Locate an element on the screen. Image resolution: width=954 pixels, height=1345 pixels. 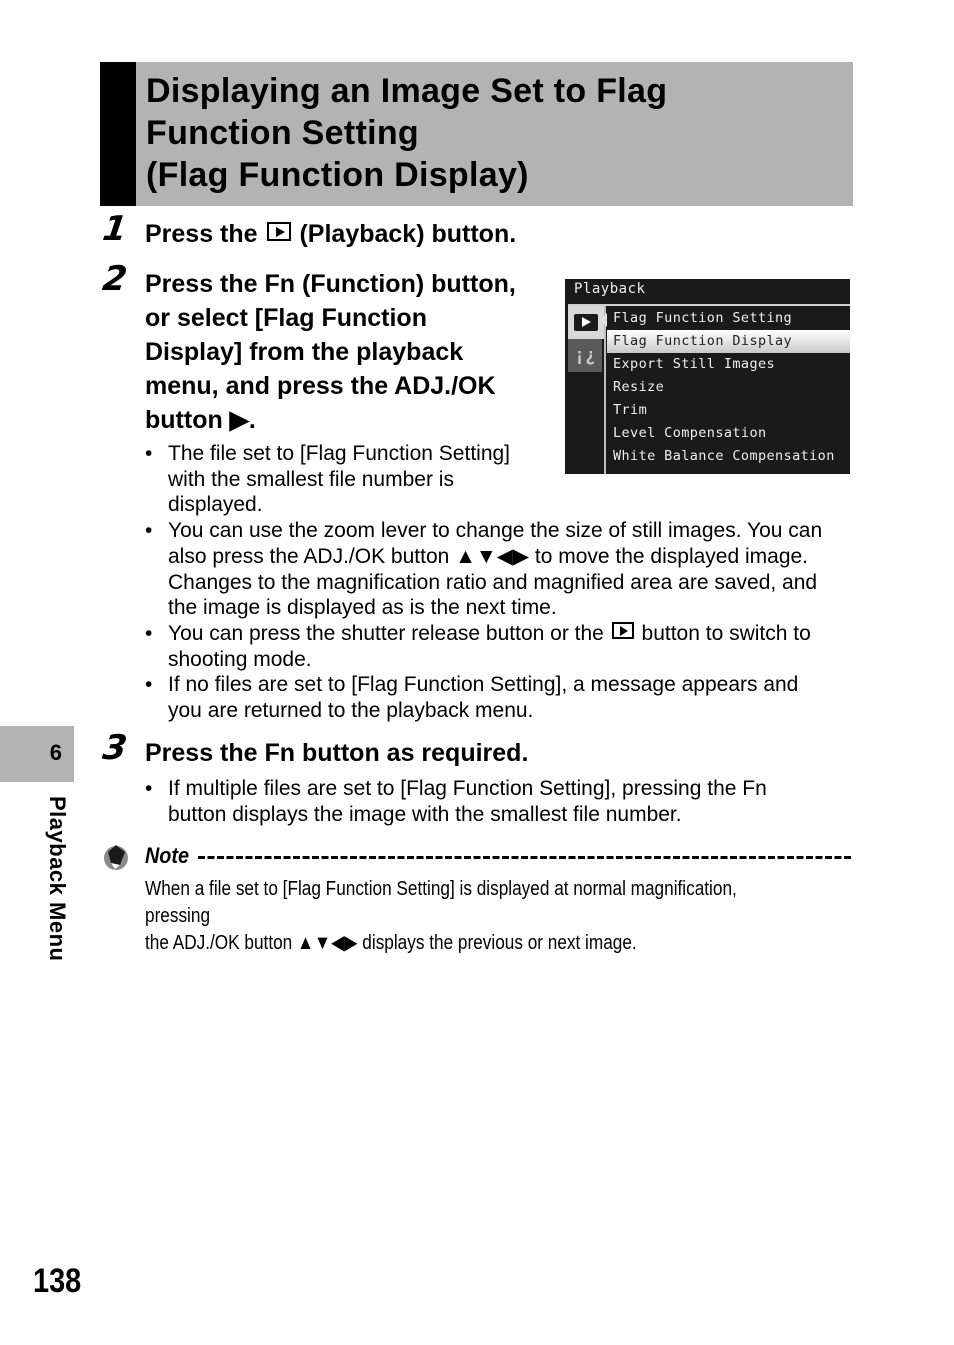
camera-menu-header: Playback is located at coordinates (610, 289).